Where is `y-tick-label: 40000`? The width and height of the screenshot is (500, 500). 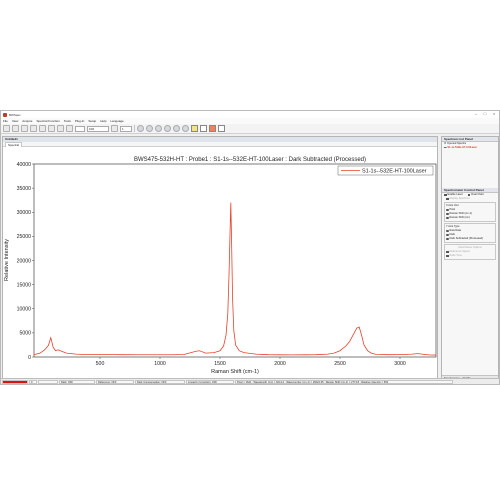 y-tick-label: 40000 is located at coordinates (24, 165).